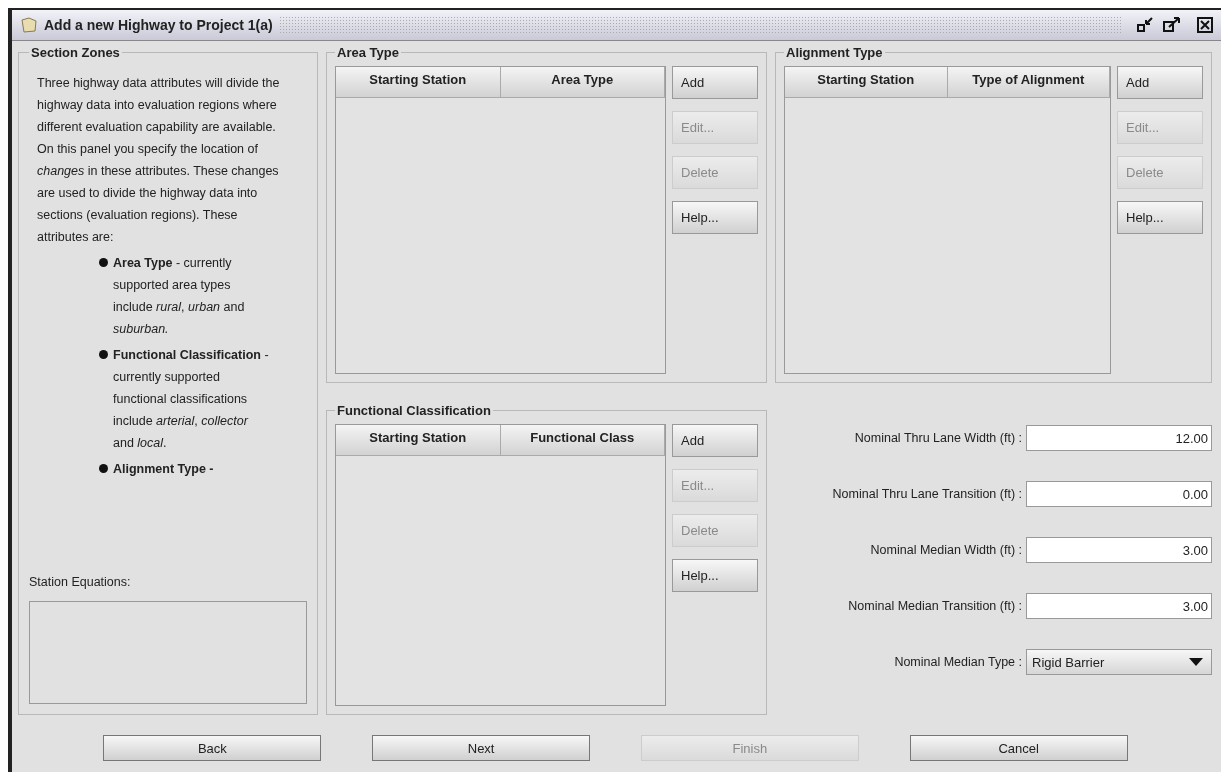 The height and width of the screenshot is (772, 1221). Describe the element at coordinates (1205, 25) in the screenshot. I see `close-icon` at that location.